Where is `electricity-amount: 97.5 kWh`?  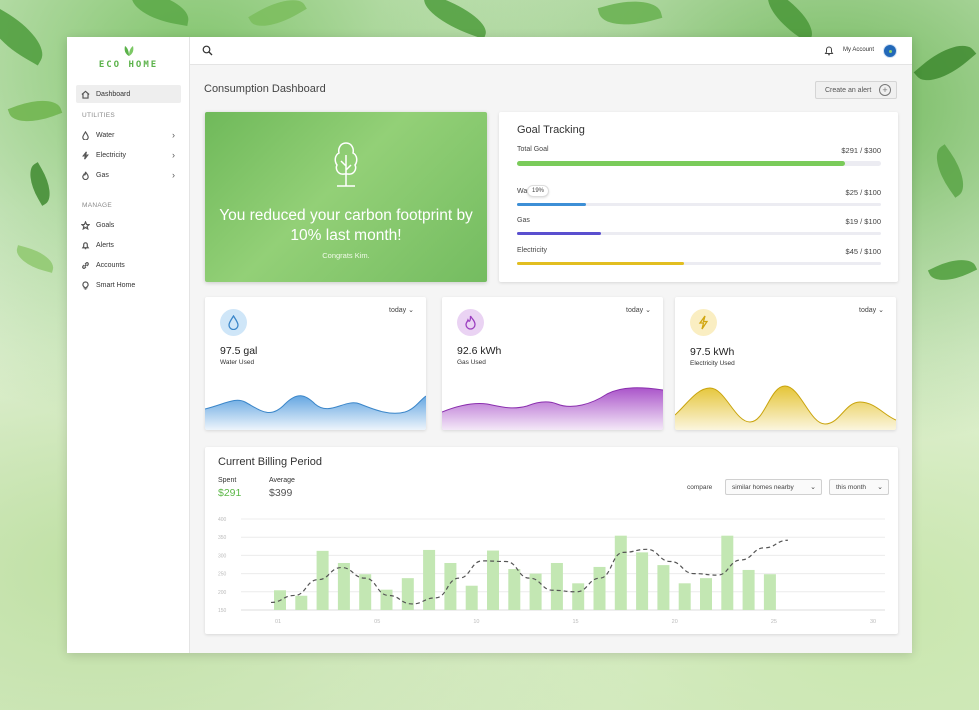
electricity-amount: 97.5 kWh is located at coordinates (712, 352).